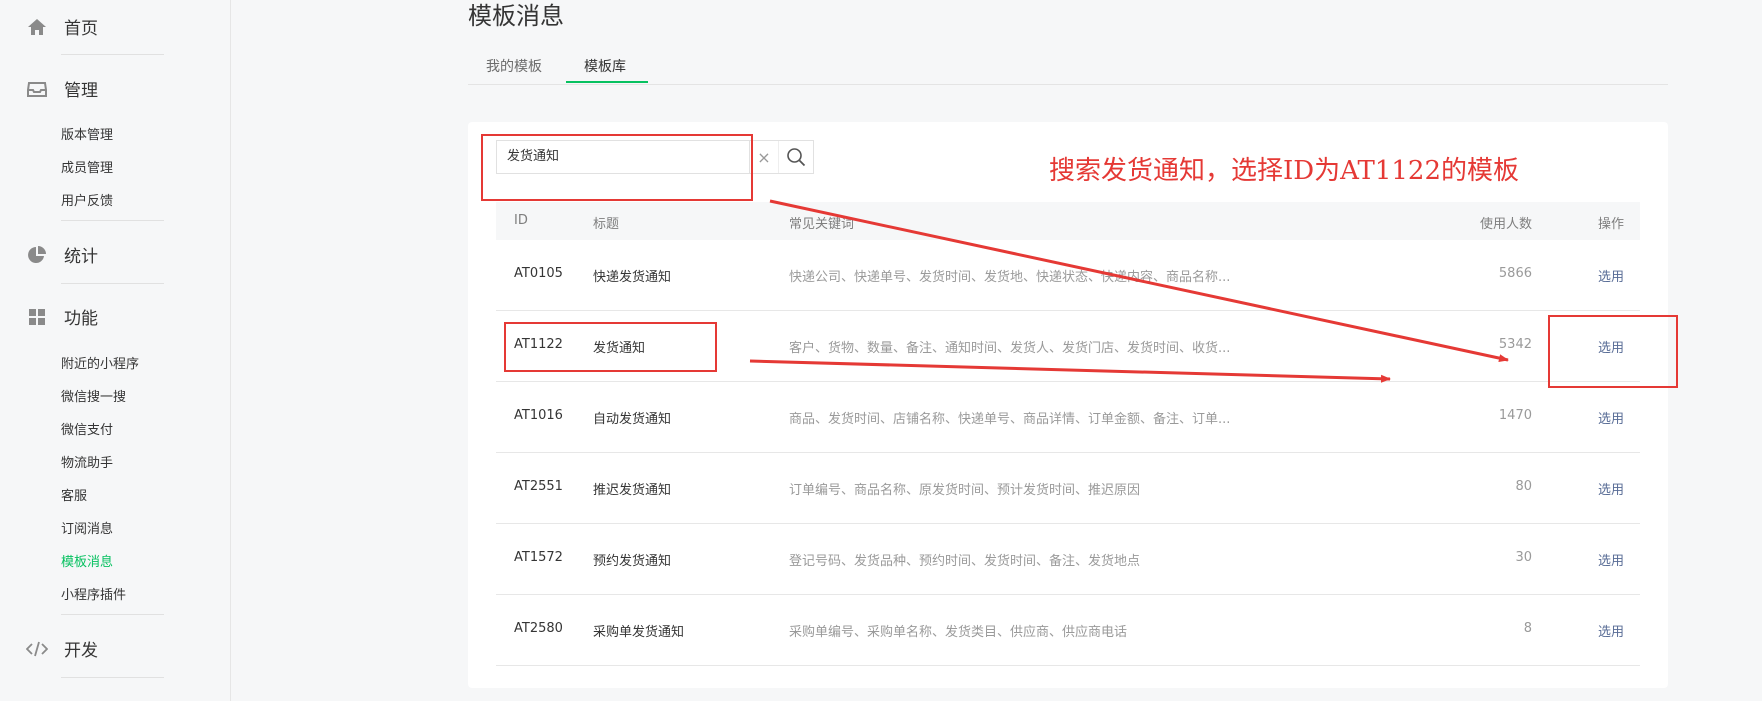  Describe the element at coordinates (81, 651) in the screenshot. I see `nav-dev-label: 开发` at that location.